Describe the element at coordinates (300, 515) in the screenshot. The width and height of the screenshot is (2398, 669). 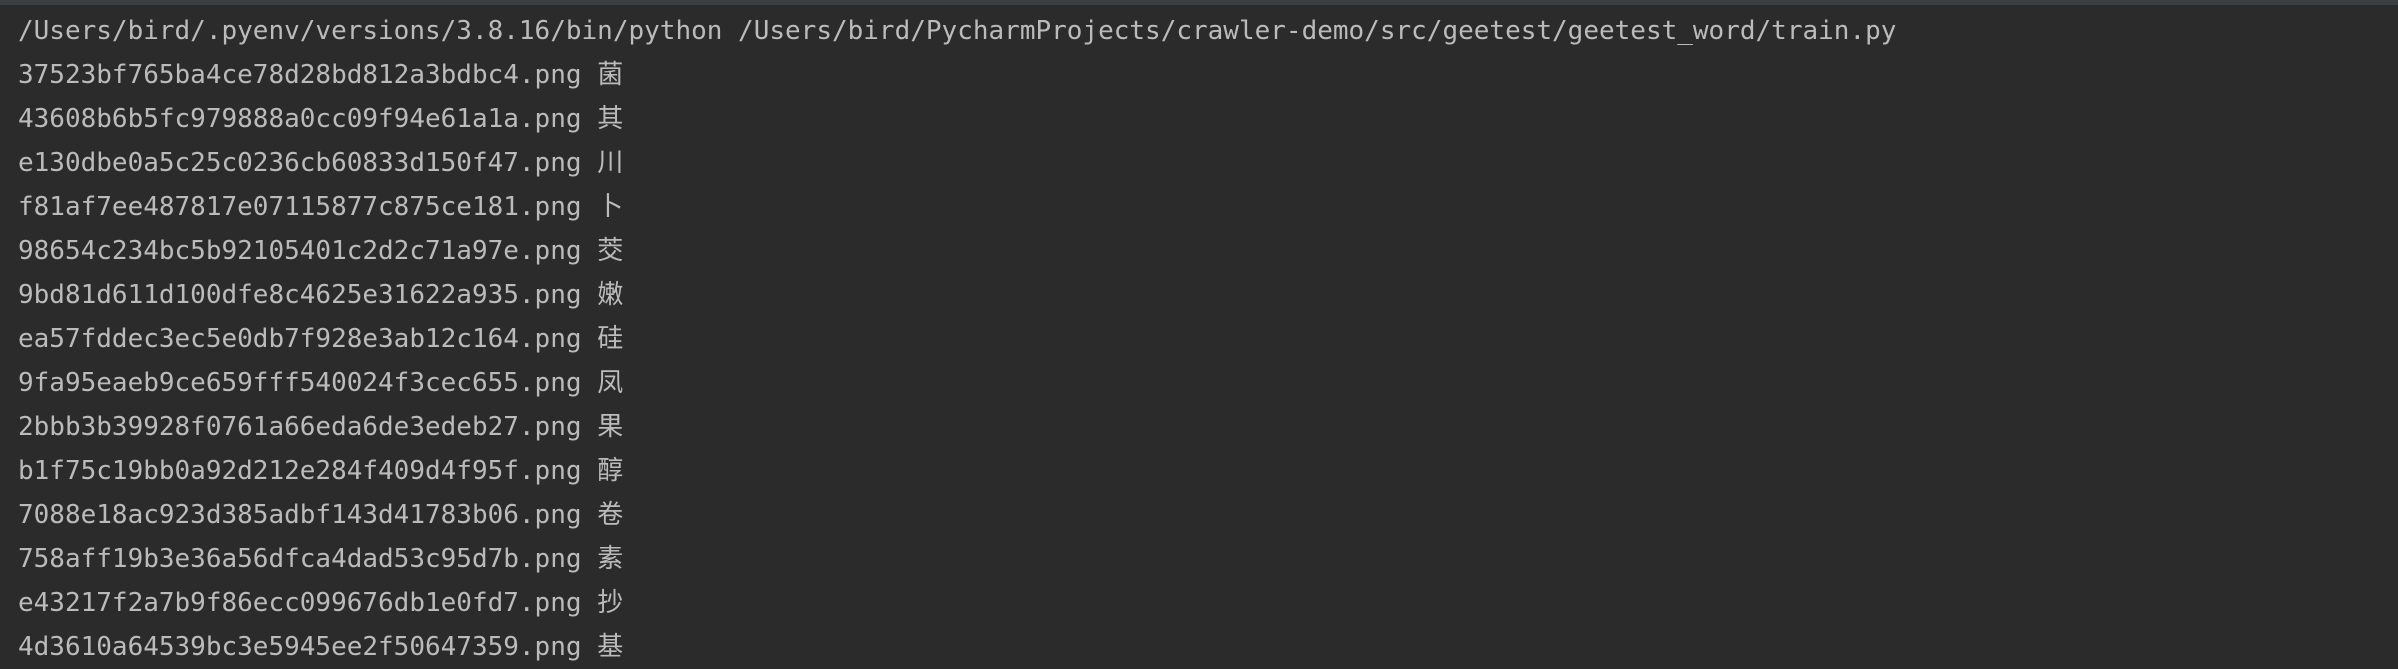
I see `output-filename: 7088e18ac923d385adbf143d41783b06.png` at that location.